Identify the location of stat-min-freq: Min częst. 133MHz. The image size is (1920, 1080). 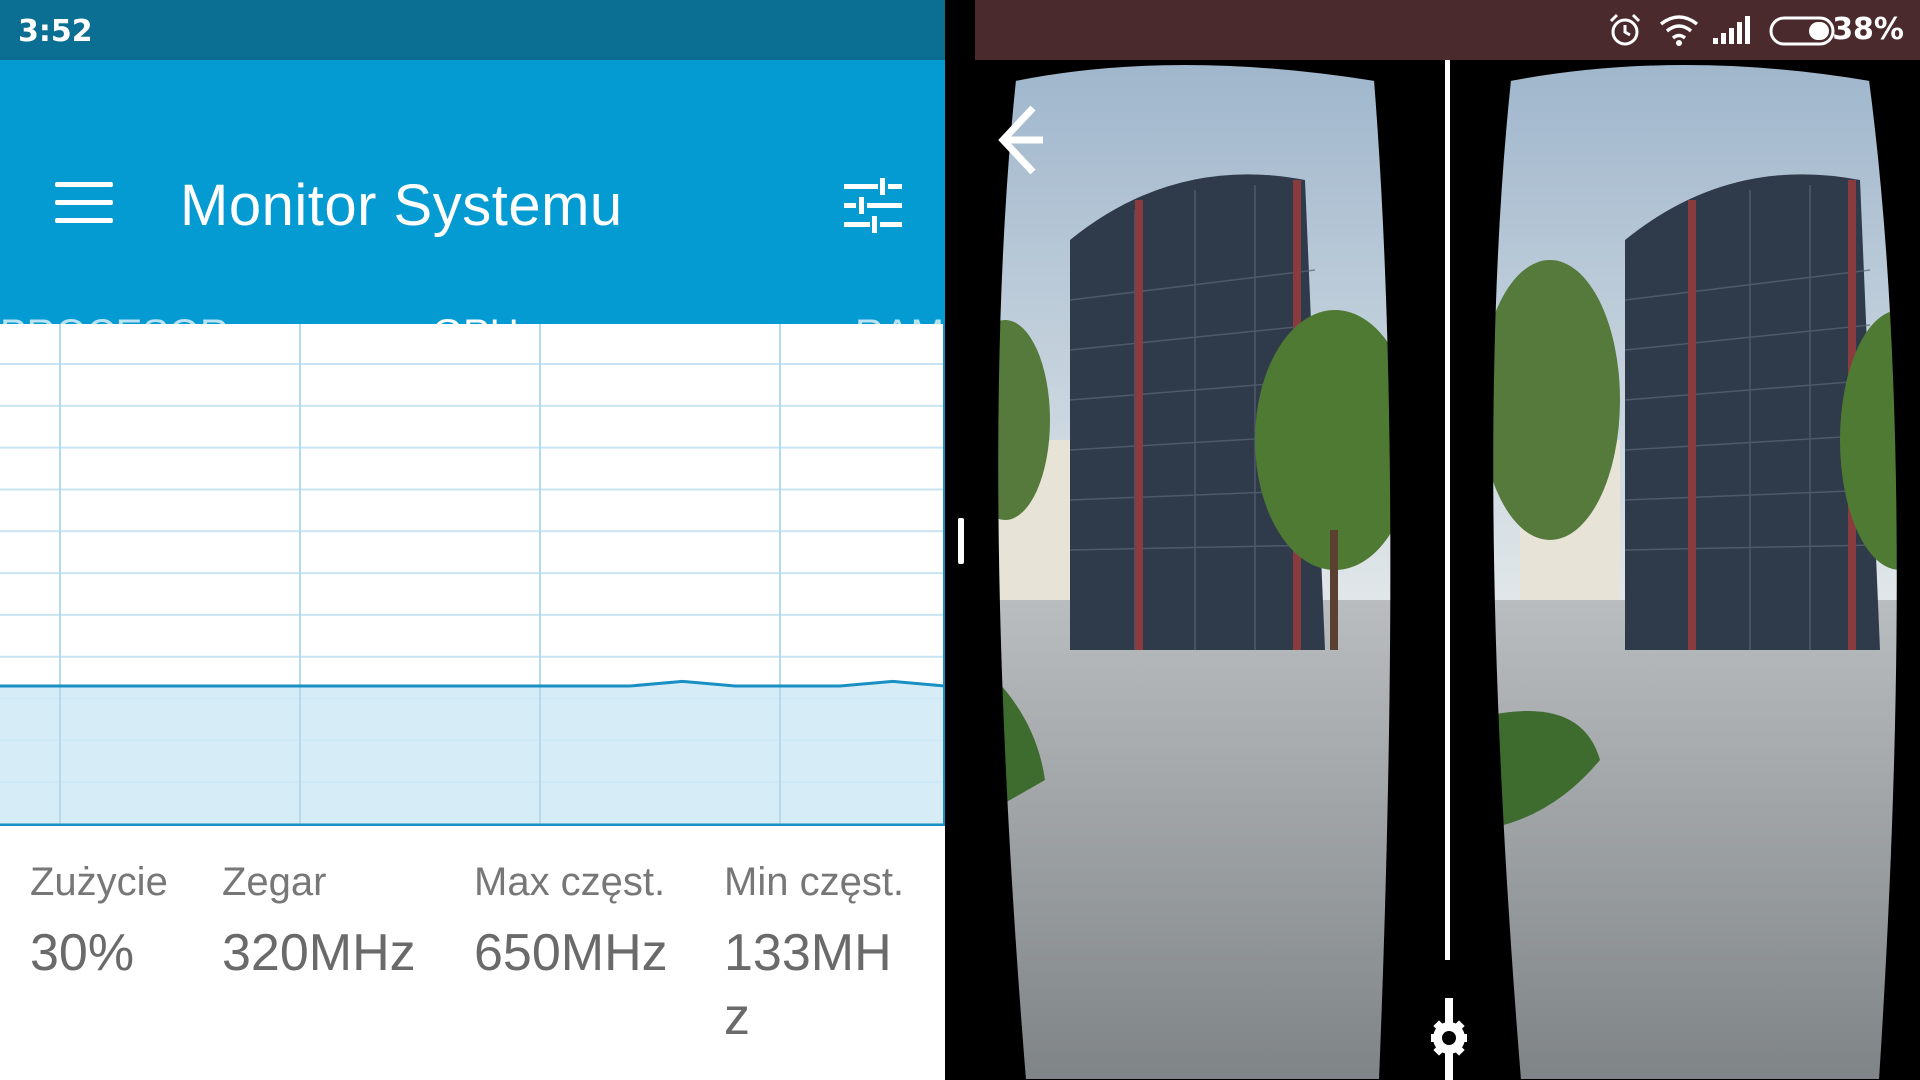
(819, 954).